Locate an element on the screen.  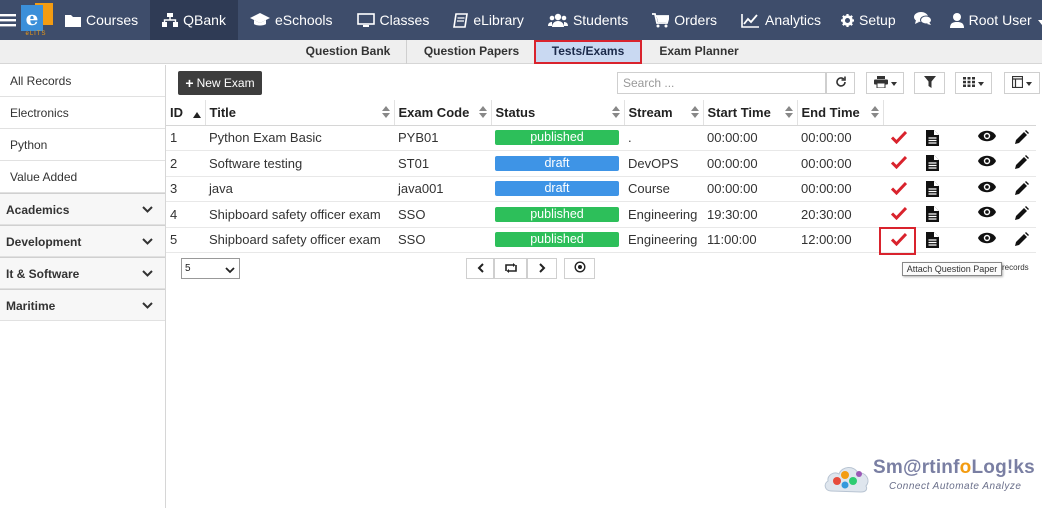
nav-orders: Orders is located at coordinates (684, 20).